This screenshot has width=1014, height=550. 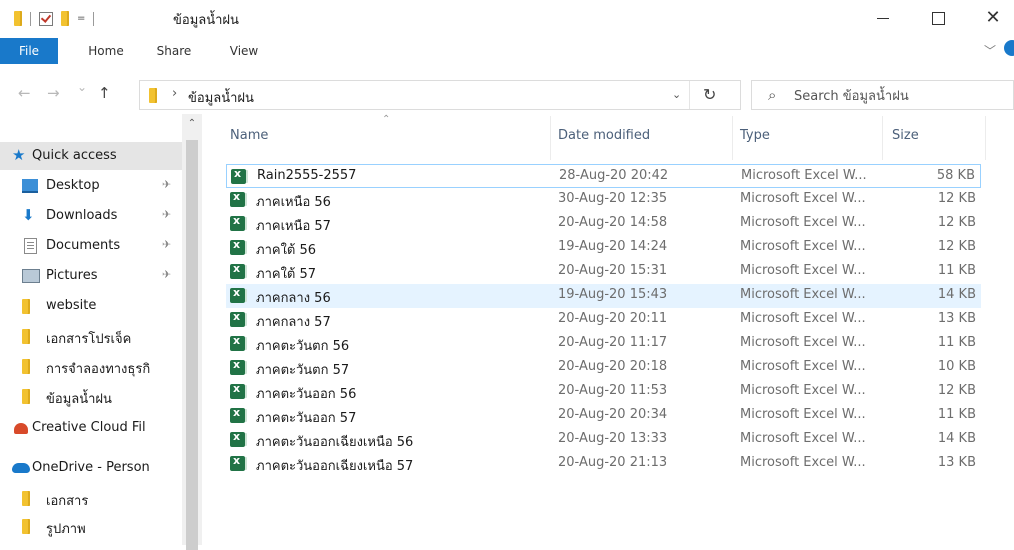 What do you see at coordinates (1009, 48) in the screenshot?
I see `help-icon` at bounding box center [1009, 48].